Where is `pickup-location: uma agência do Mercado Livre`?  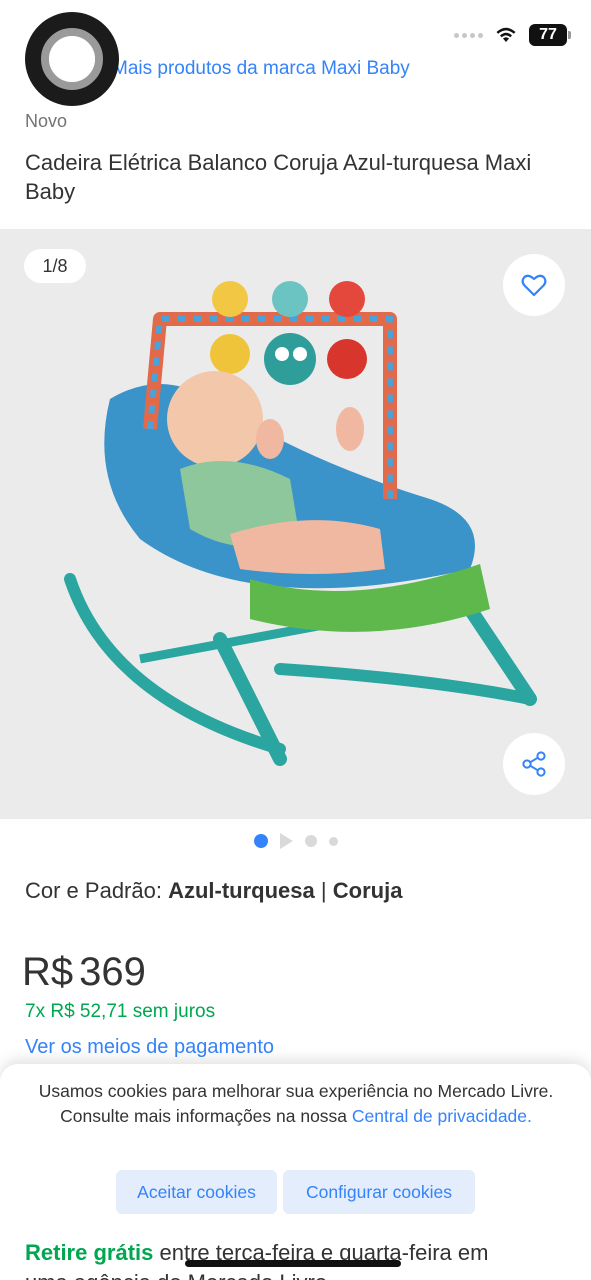
pickup-location: uma agência do Mercado Livre is located at coordinates (176, 1275).